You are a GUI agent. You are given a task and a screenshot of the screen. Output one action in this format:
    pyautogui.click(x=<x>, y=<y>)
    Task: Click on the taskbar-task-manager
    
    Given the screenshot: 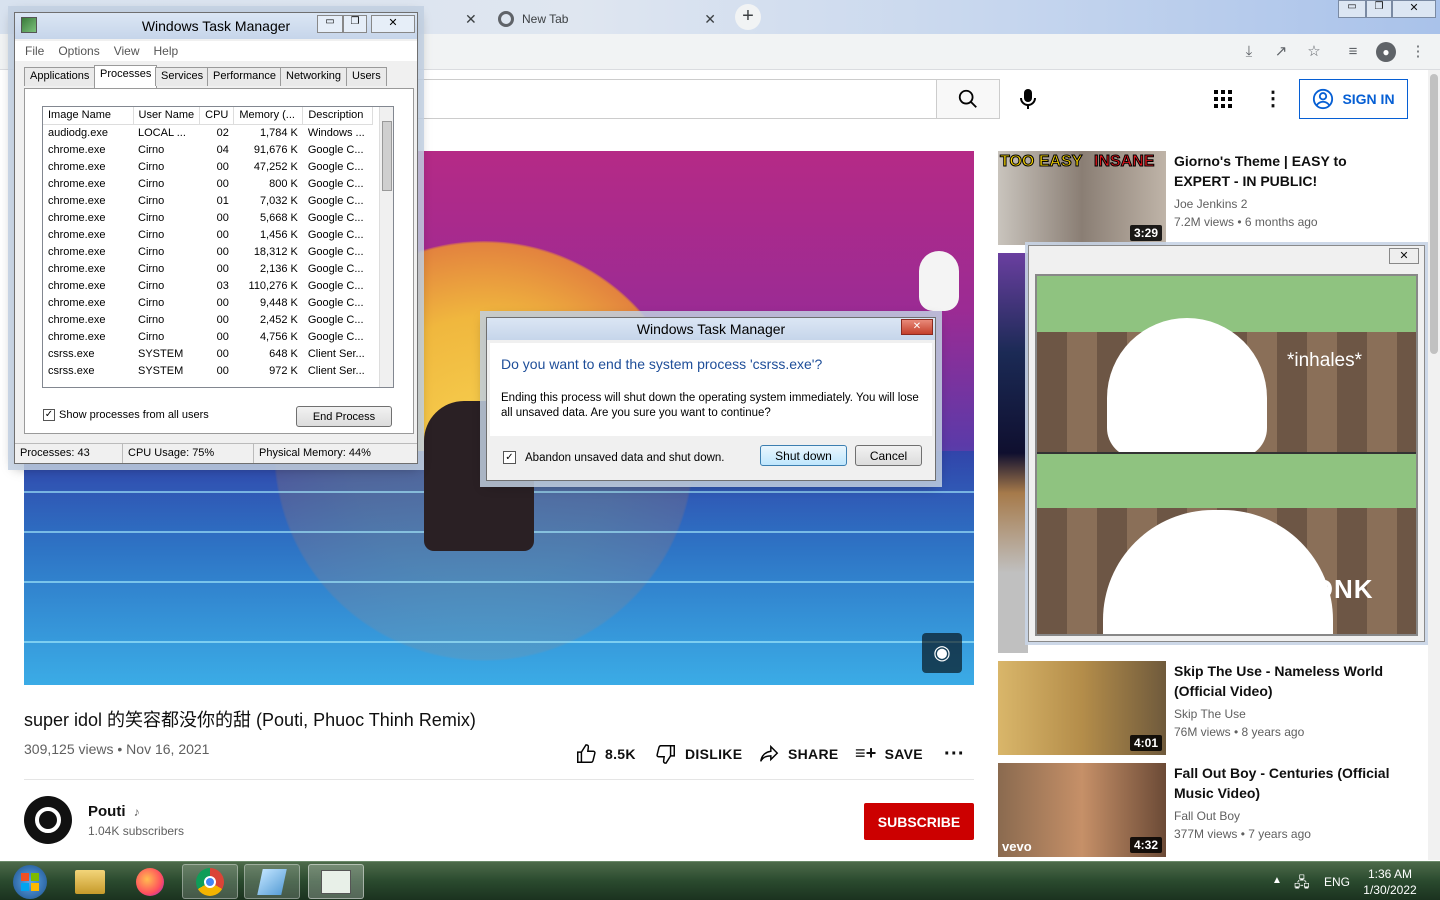 What is the action you would take?
    pyautogui.click(x=336, y=881)
    